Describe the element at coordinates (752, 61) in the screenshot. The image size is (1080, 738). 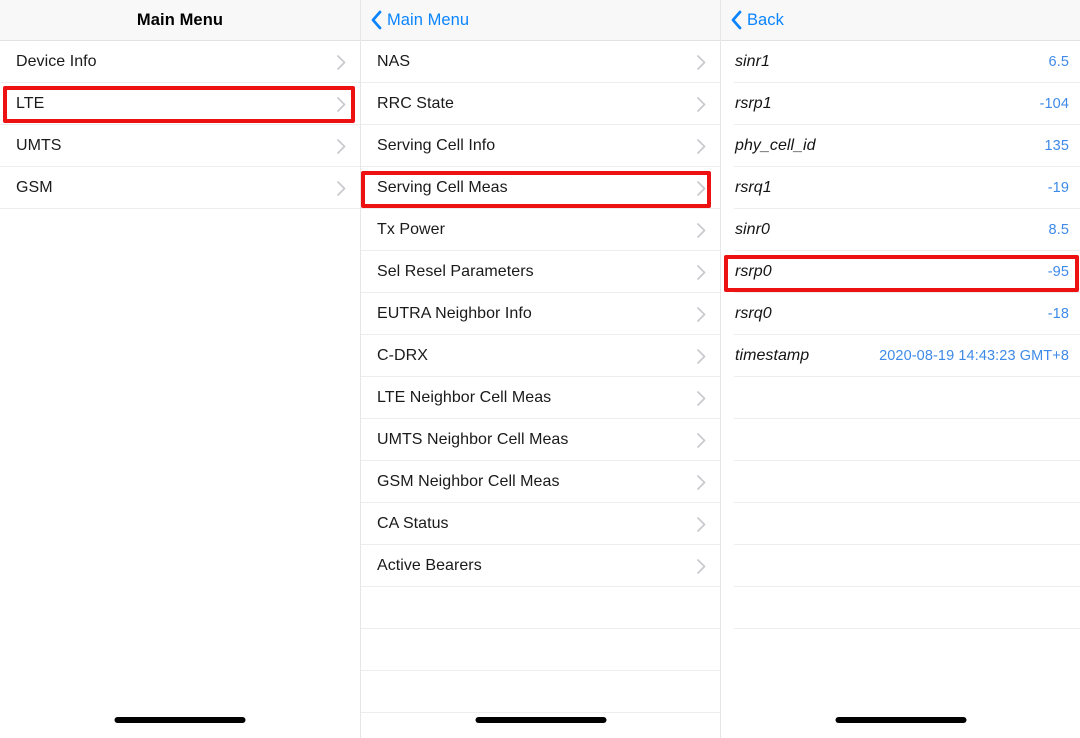
I see `measurement-key: sinr1` at that location.